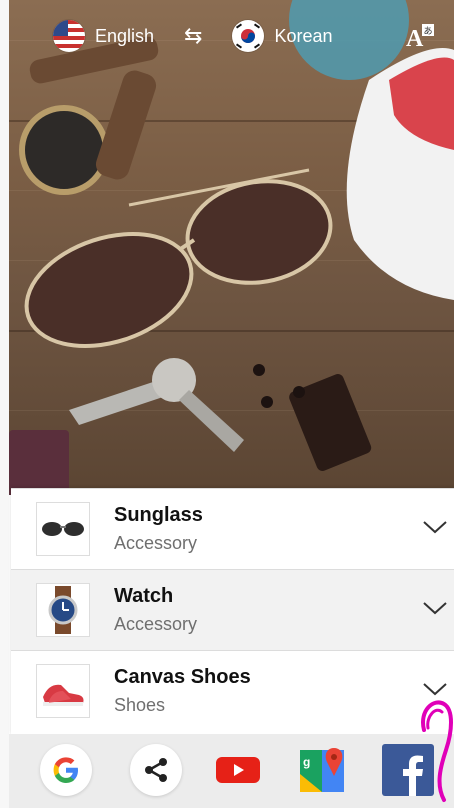 The image size is (454, 808). I want to click on facebook-icon, so click(408, 770).